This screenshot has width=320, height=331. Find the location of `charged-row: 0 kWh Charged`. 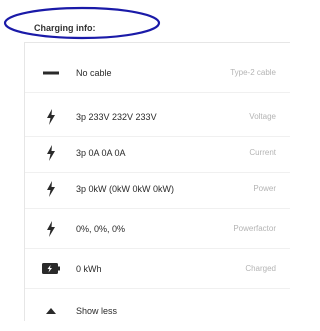

charged-row: 0 kWh Charged is located at coordinates (157, 269).